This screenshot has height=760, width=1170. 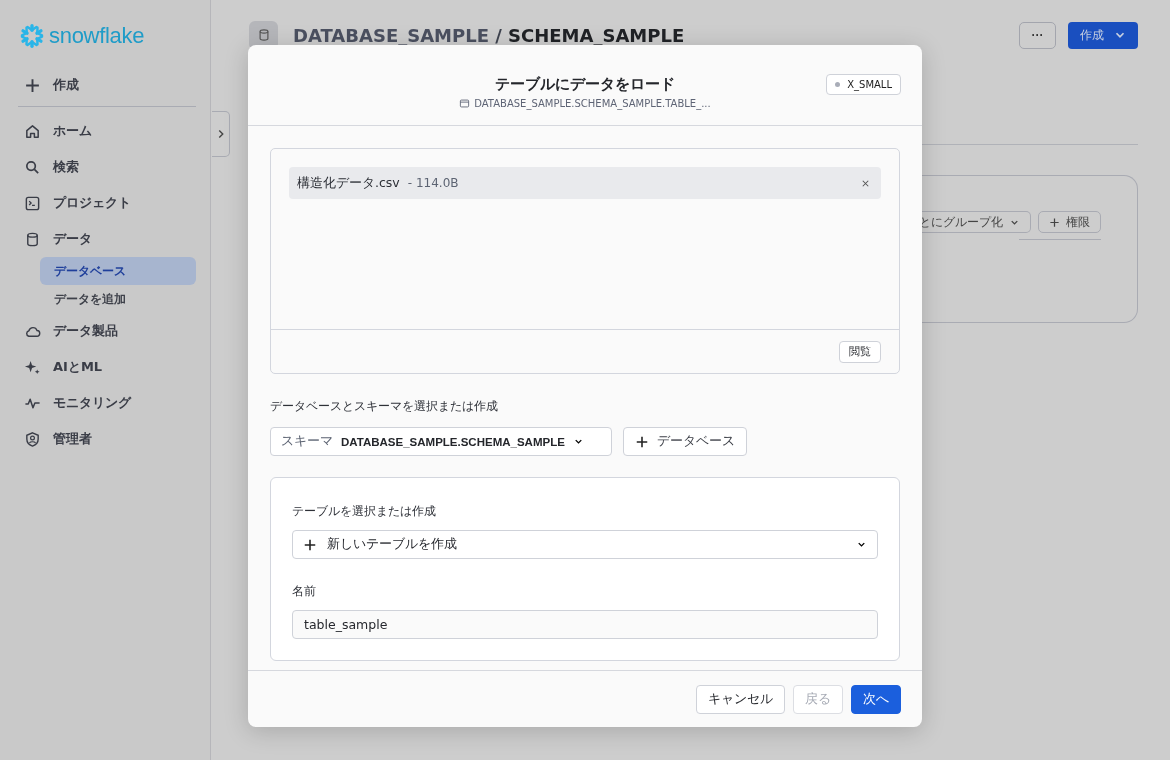 What do you see at coordinates (107, 131) in the screenshot?
I see `nav-item: ホーム` at bounding box center [107, 131].